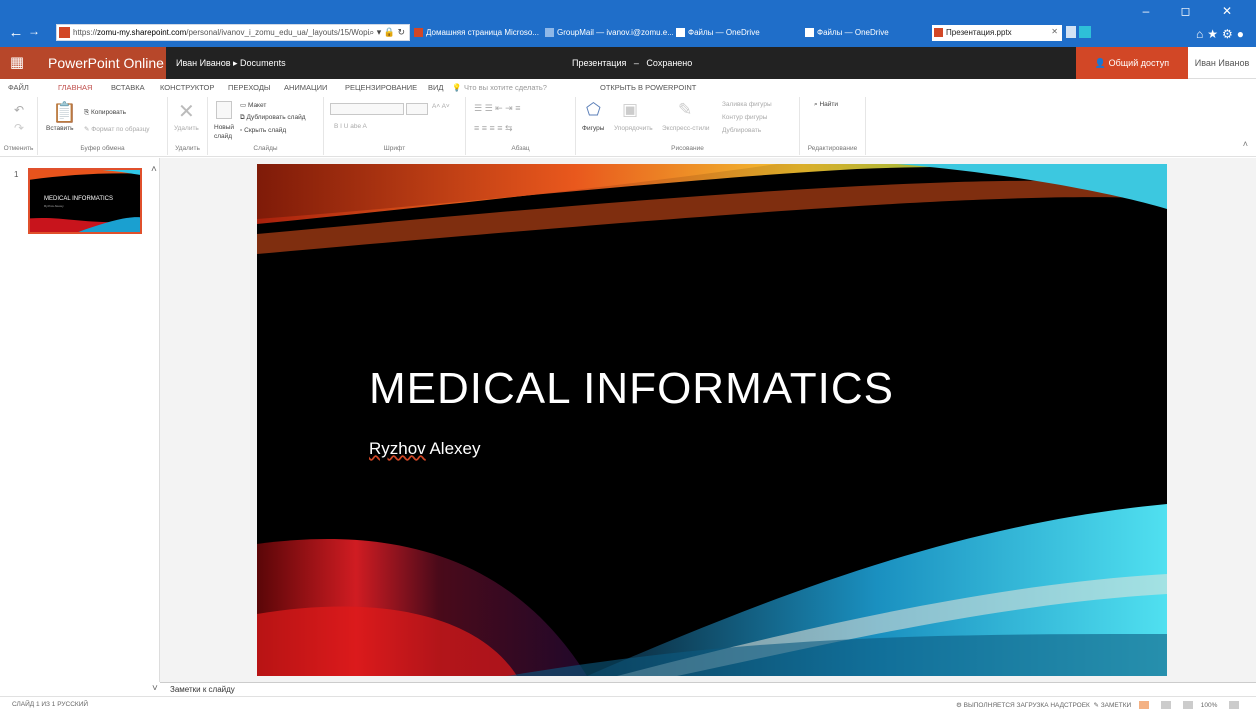 The image size is (1256, 713). What do you see at coordinates (1143, 705) in the screenshot?
I see `normal-view-icon` at bounding box center [1143, 705].